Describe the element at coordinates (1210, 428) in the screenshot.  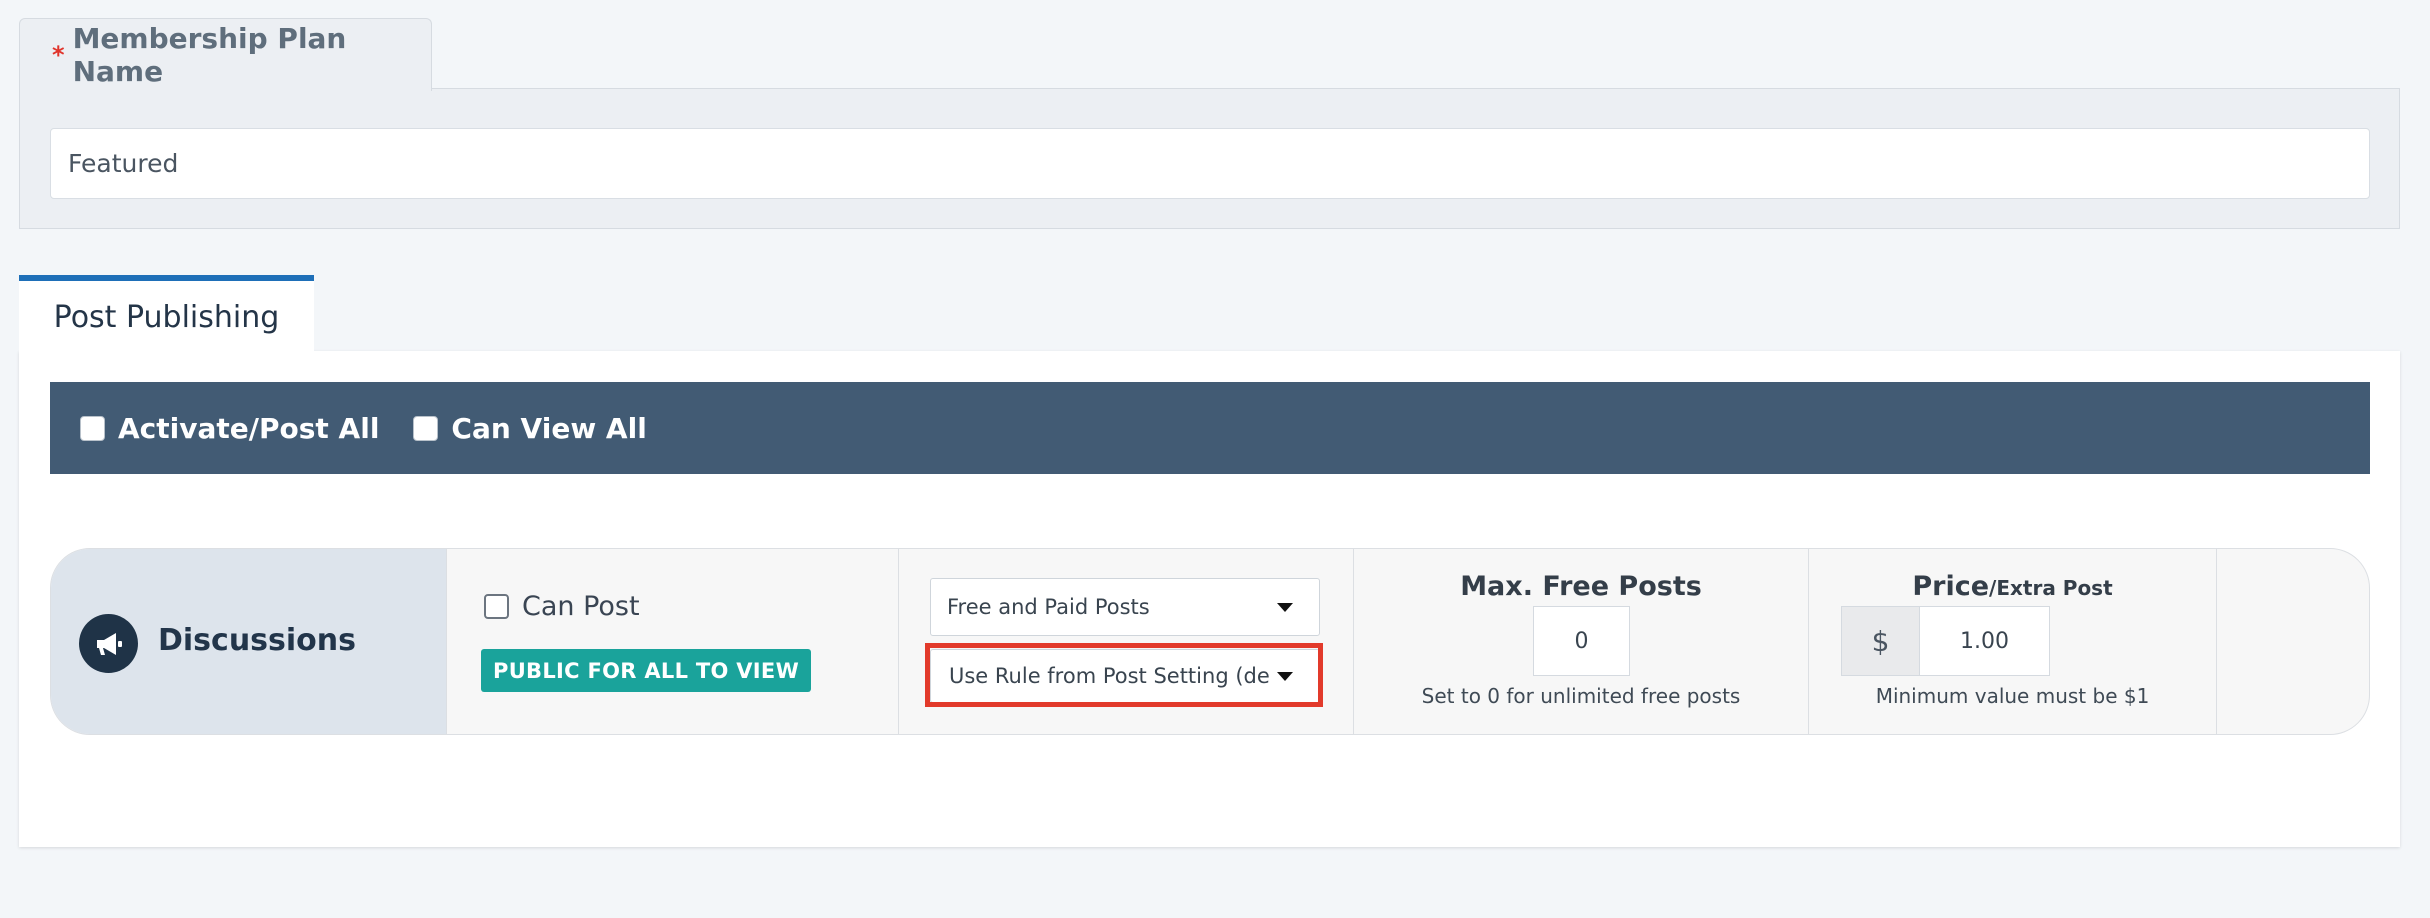
I see `bulk-actions-bar: Activate/Post All Can View All` at that location.